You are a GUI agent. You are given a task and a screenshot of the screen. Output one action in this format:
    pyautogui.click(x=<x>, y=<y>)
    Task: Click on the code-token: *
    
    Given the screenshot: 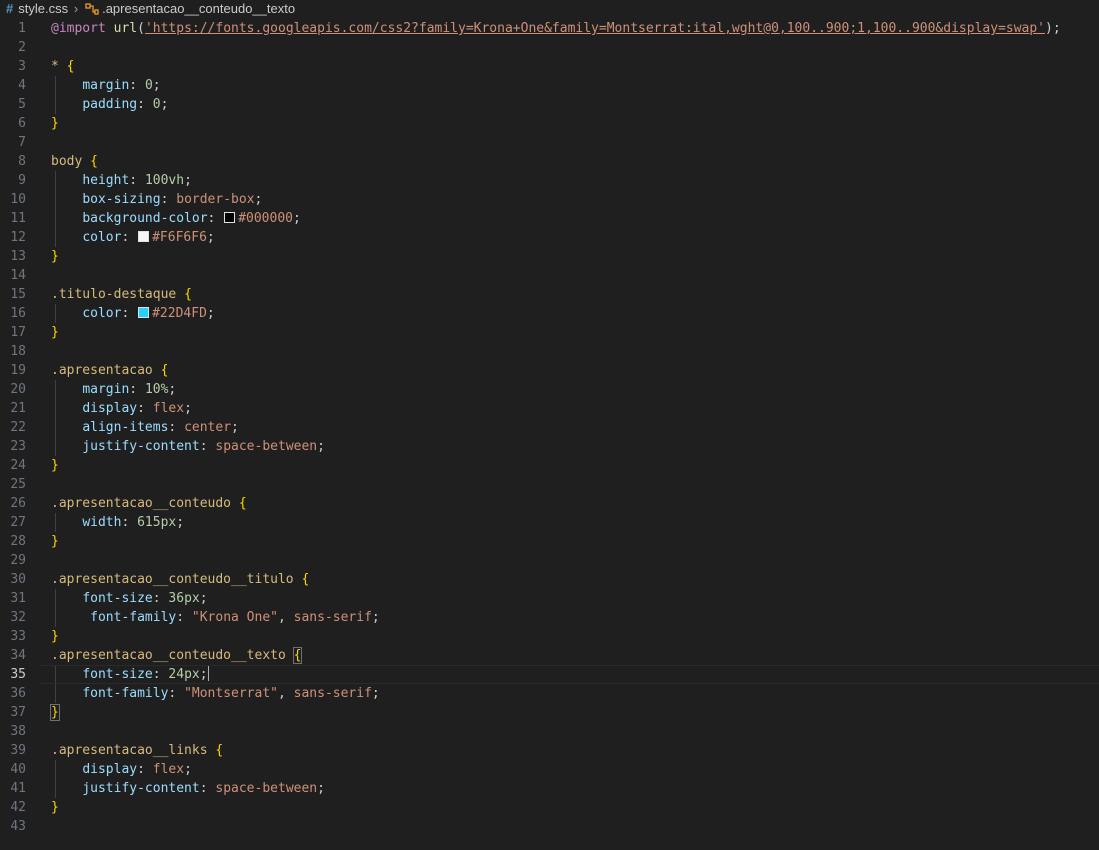 What is the action you would take?
    pyautogui.click(x=55, y=66)
    